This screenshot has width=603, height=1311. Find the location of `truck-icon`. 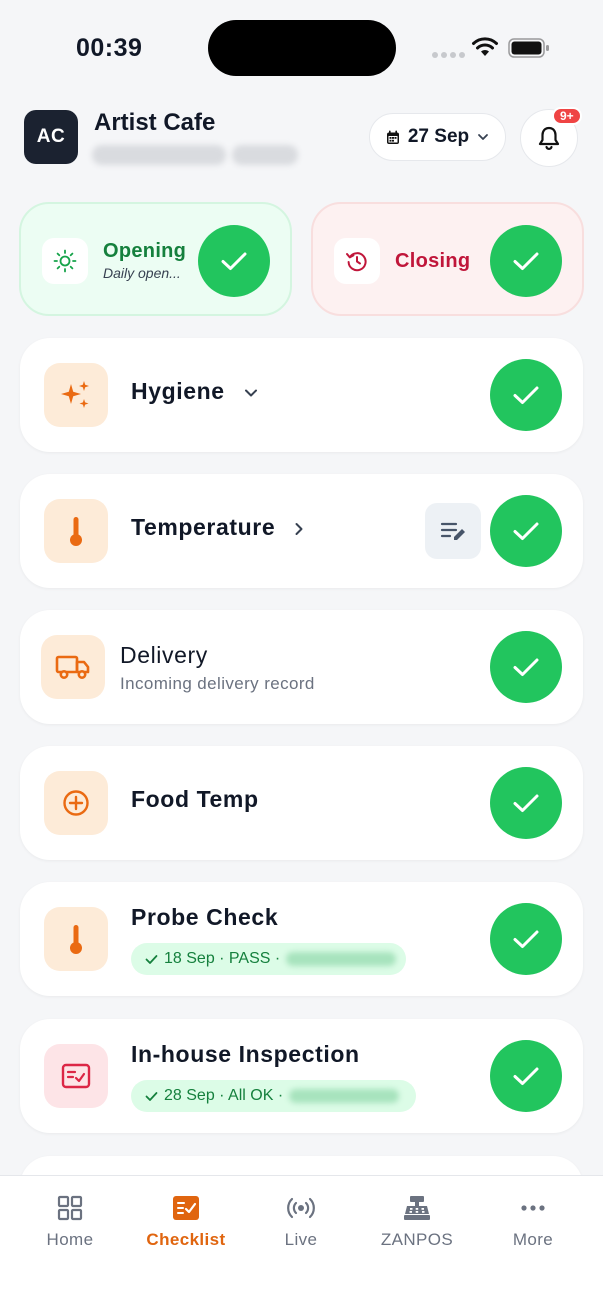

truck-icon is located at coordinates (72, 667).